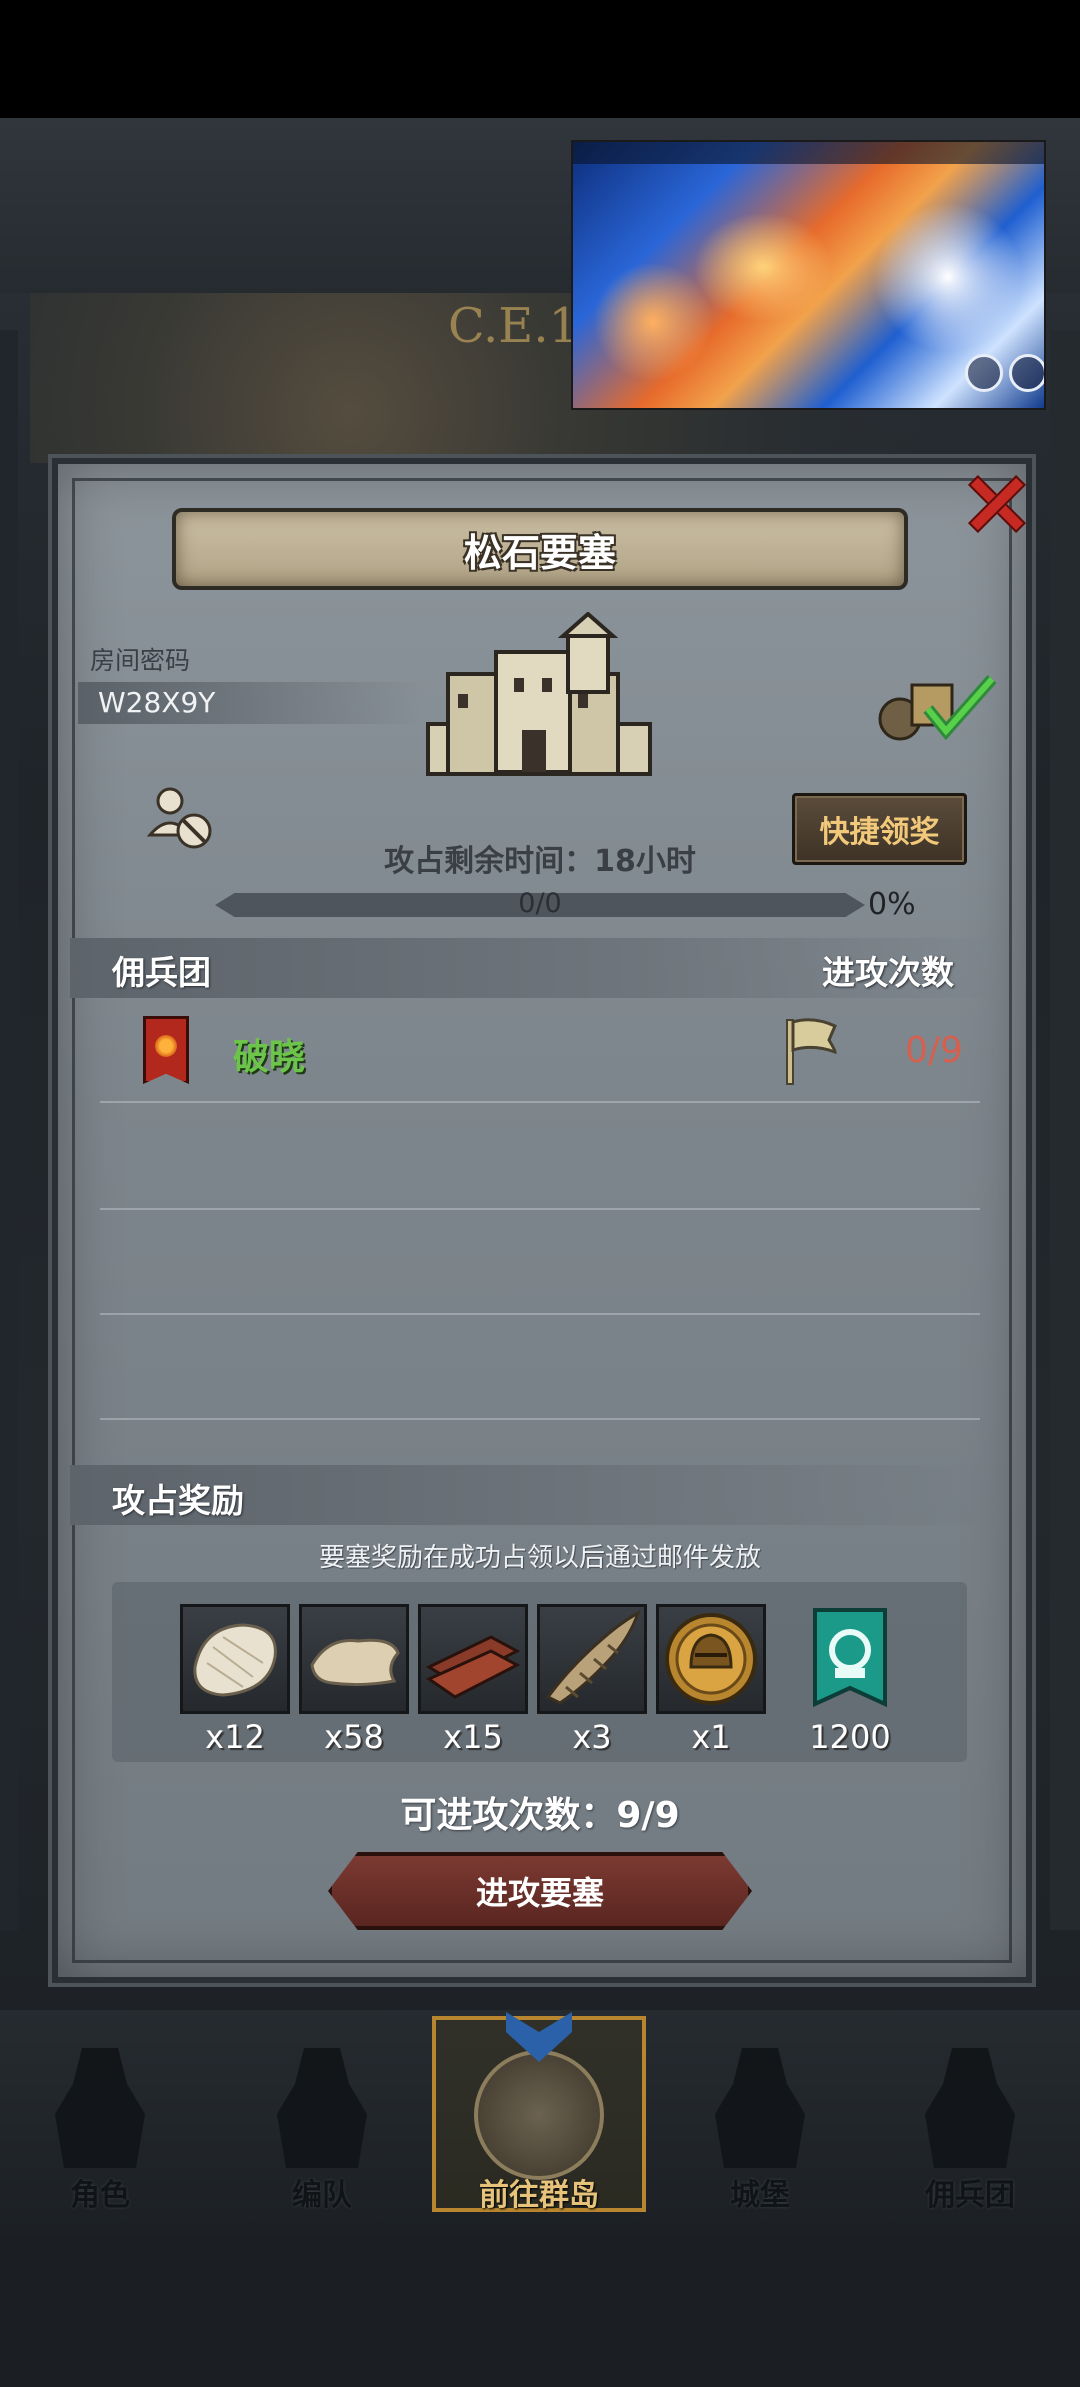  I want to click on wood-planks-icon, so click(473, 1667).